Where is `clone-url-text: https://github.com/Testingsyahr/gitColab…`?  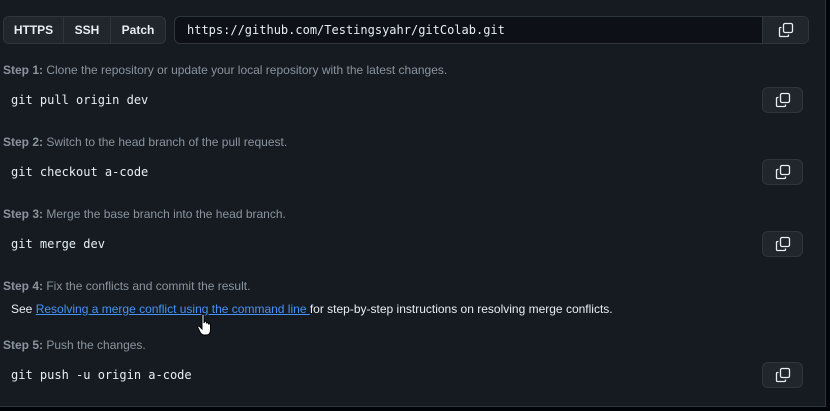
clone-url-text: https://github.com/Testingsyahr/gitColab… is located at coordinates (468, 30).